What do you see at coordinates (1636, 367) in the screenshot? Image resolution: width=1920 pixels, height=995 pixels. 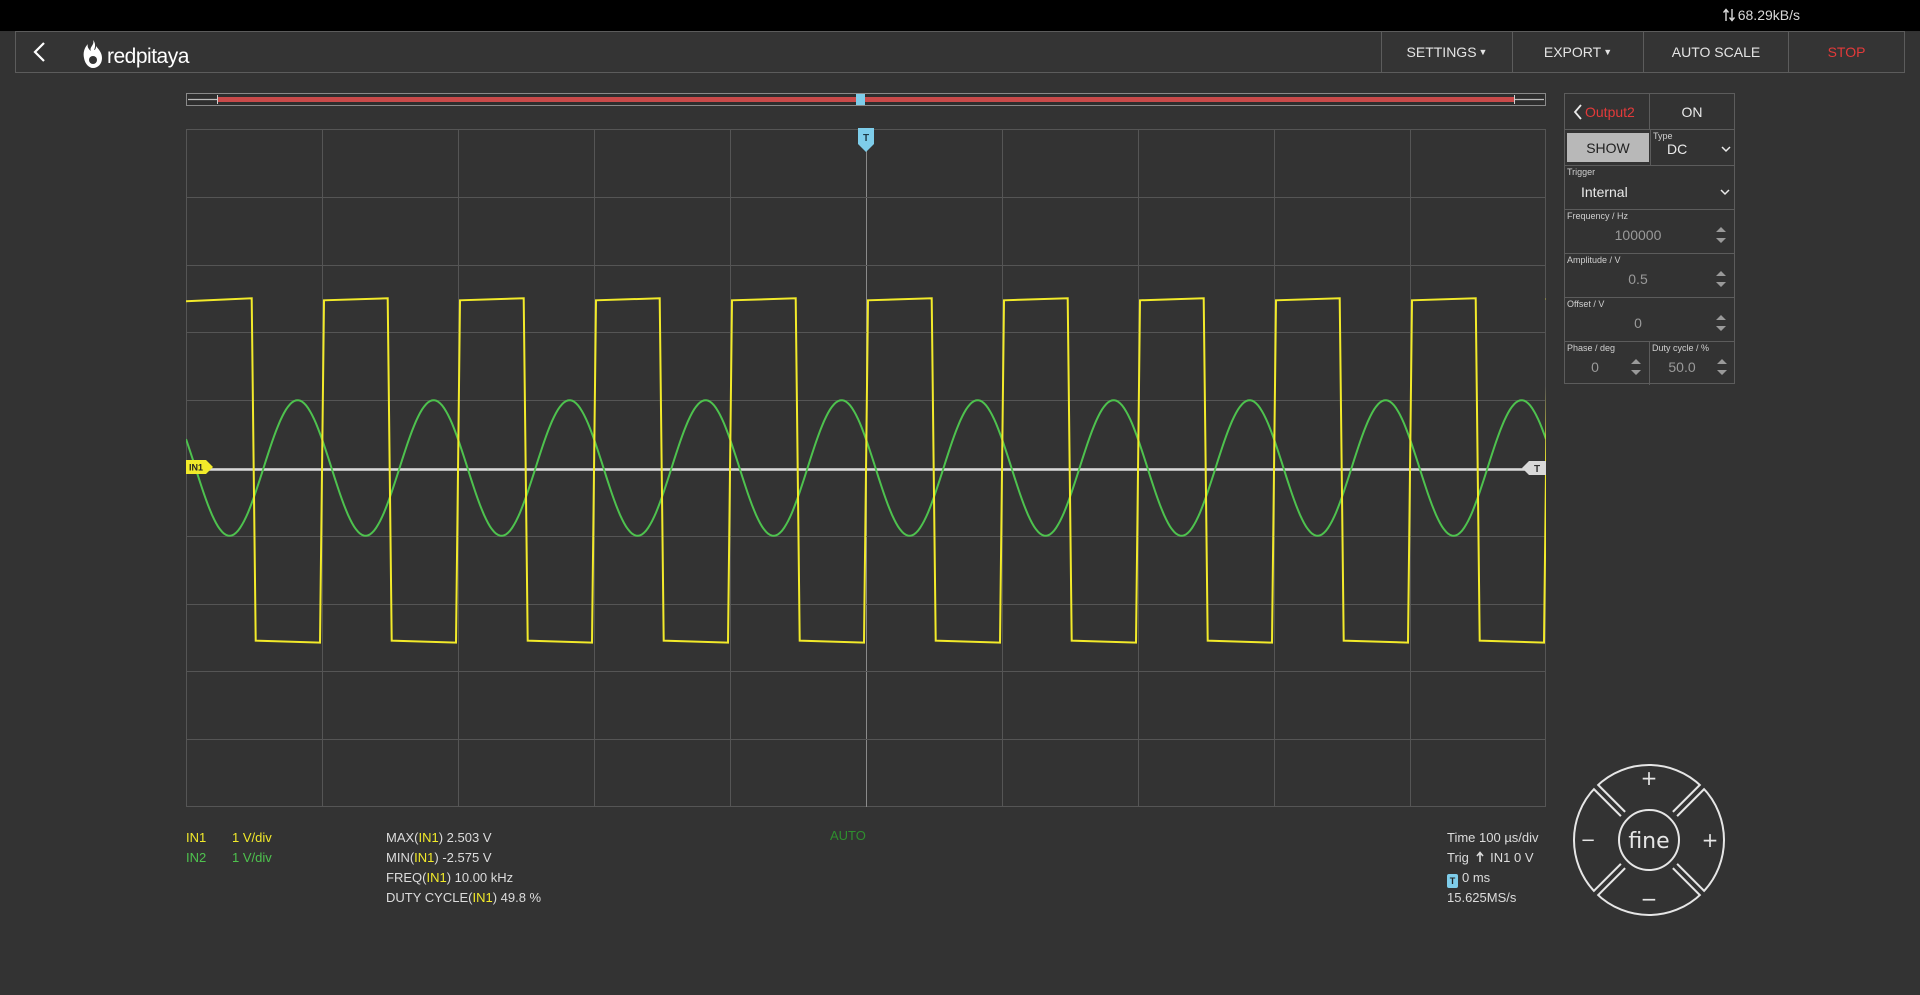 I see `phase-stepper-icon` at bounding box center [1636, 367].